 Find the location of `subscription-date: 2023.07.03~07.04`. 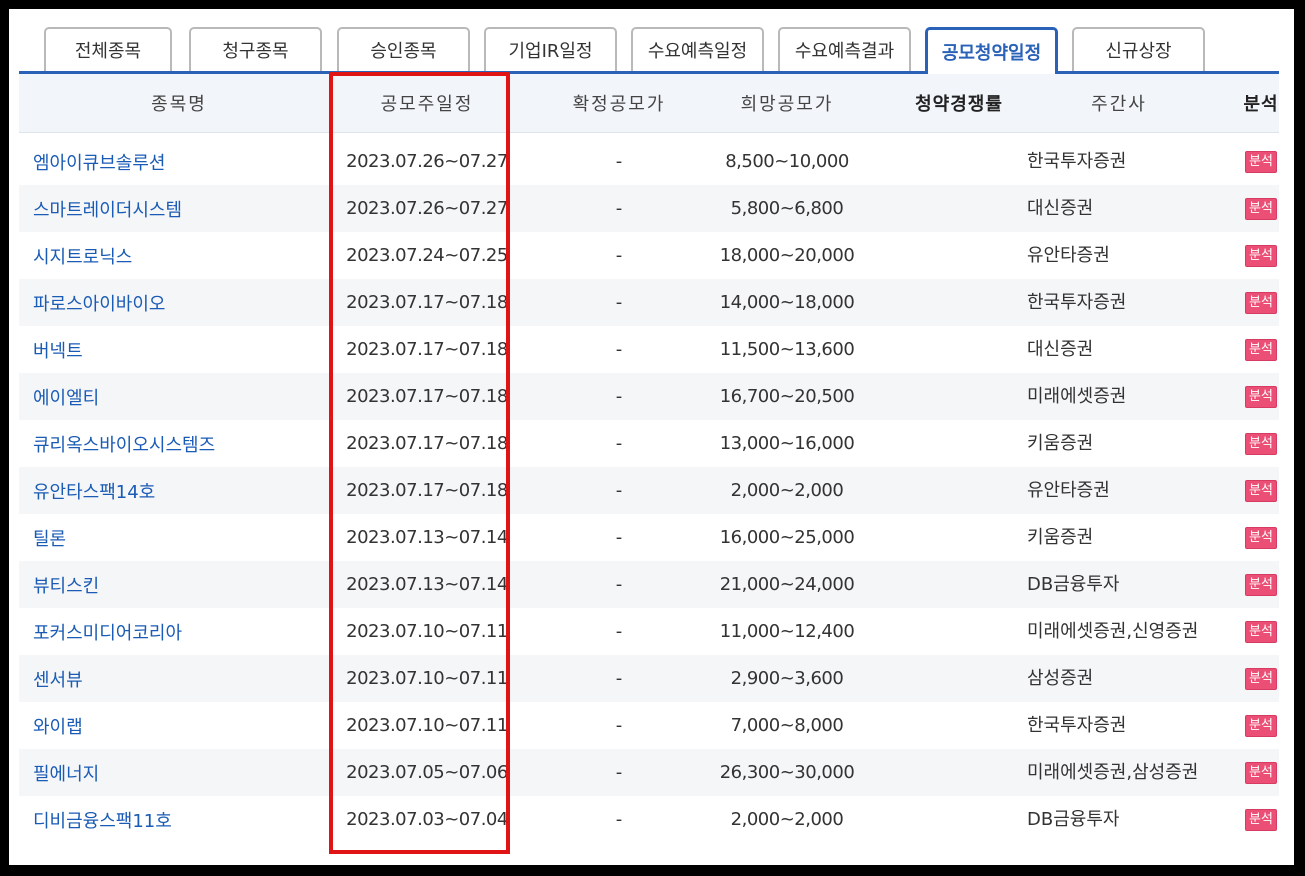

subscription-date: 2023.07.03~07.04 is located at coordinates (427, 819).